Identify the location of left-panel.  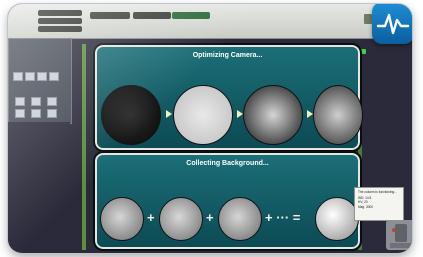
(40, 81).